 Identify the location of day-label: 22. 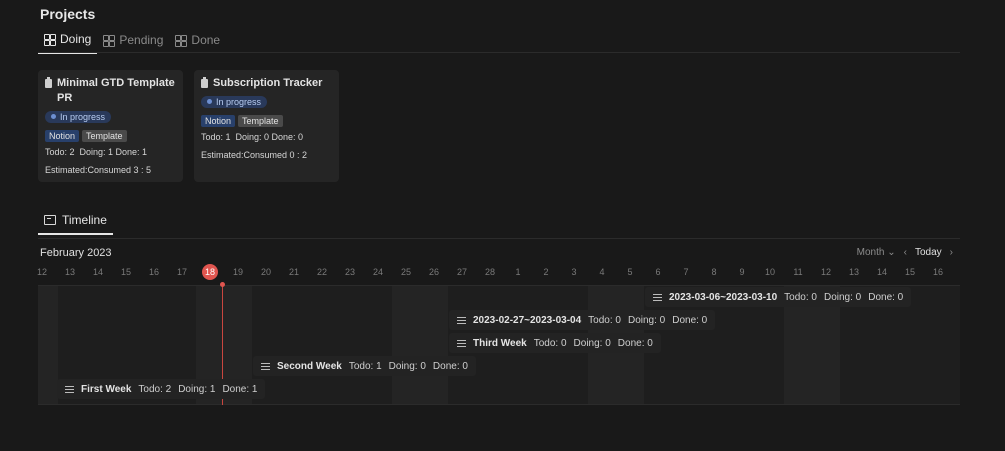
(321, 272).